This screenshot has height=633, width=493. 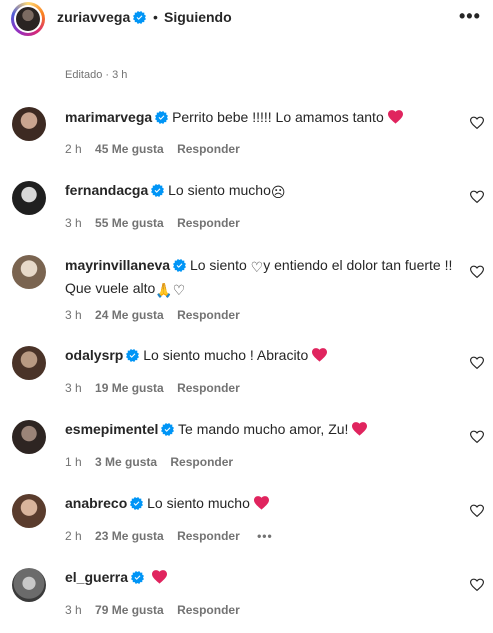 I want to click on comment-text: esmepimentel Te mando mucho amor, Zu!, so click(x=262, y=429).